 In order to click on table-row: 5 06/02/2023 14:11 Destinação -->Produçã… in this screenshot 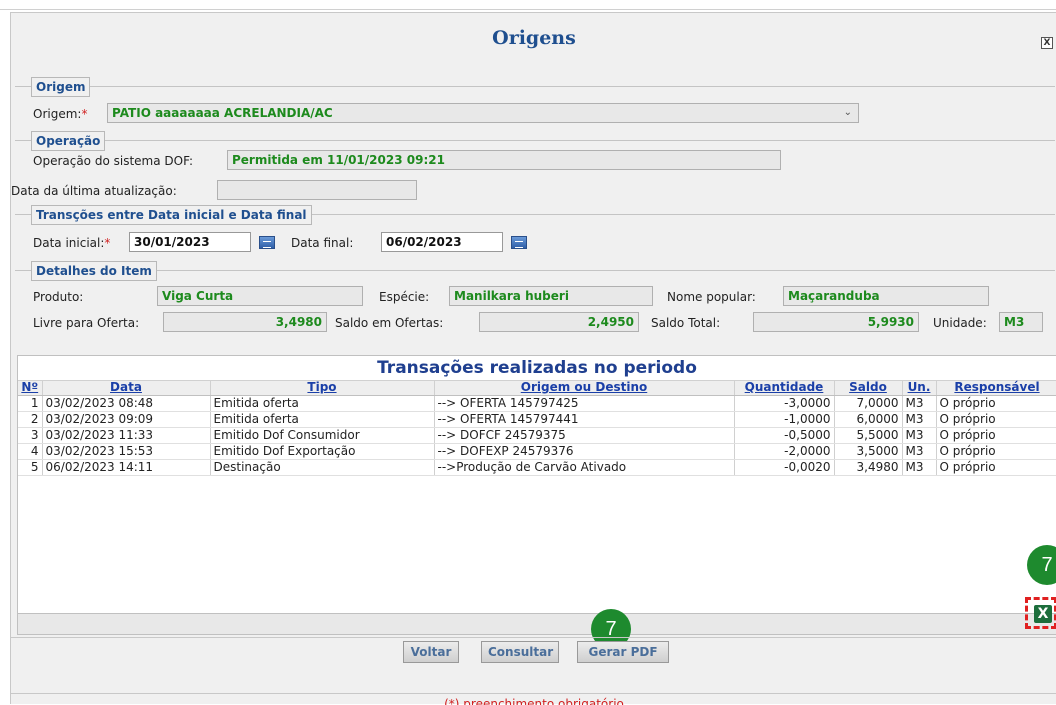, I will do `click(537, 467)`.